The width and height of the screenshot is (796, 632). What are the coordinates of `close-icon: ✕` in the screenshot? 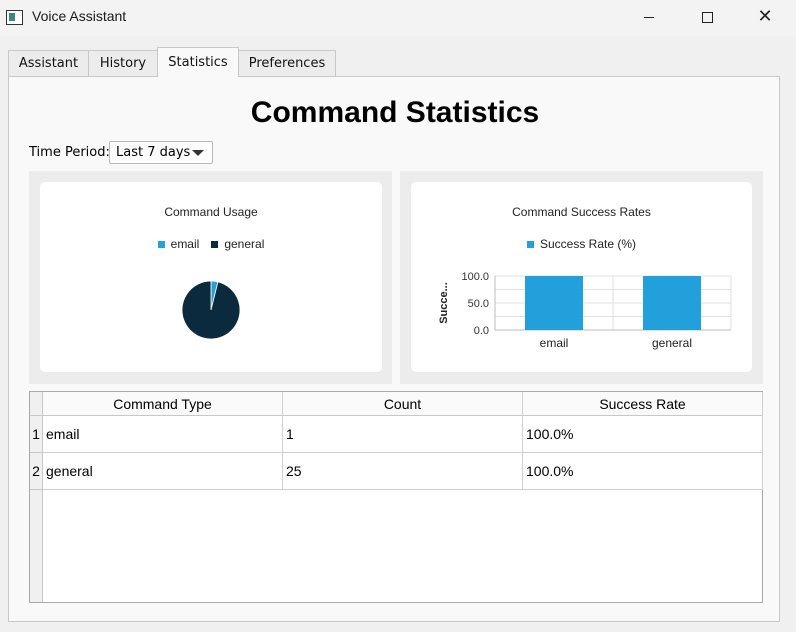 It's located at (765, 16).